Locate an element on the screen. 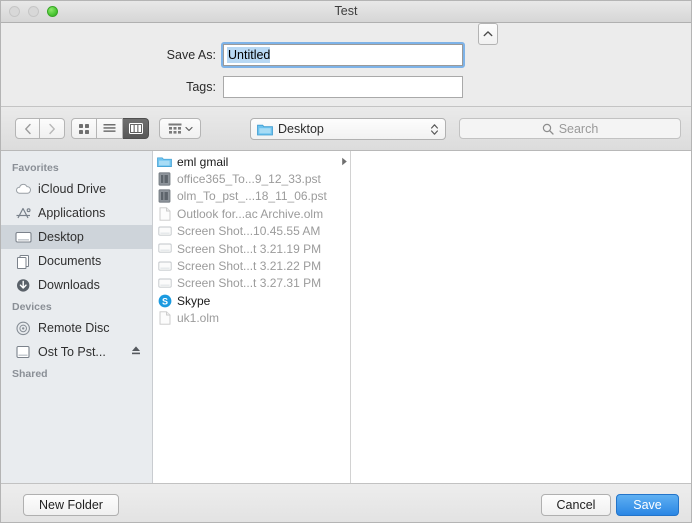 The height and width of the screenshot is (523, 692). sidebar-item-applications: Applications is located at coordinates (76, 213).